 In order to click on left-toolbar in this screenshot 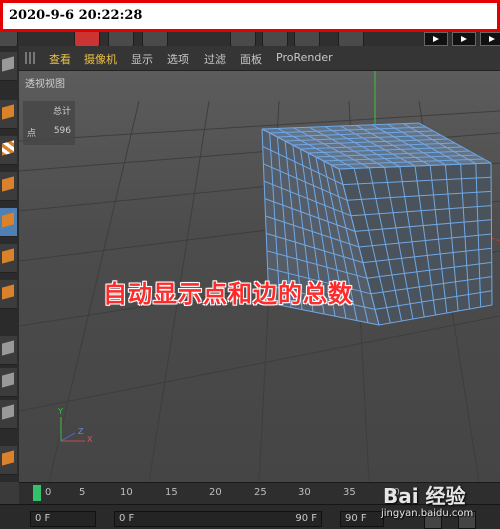, I will do `click(10, 264)`.